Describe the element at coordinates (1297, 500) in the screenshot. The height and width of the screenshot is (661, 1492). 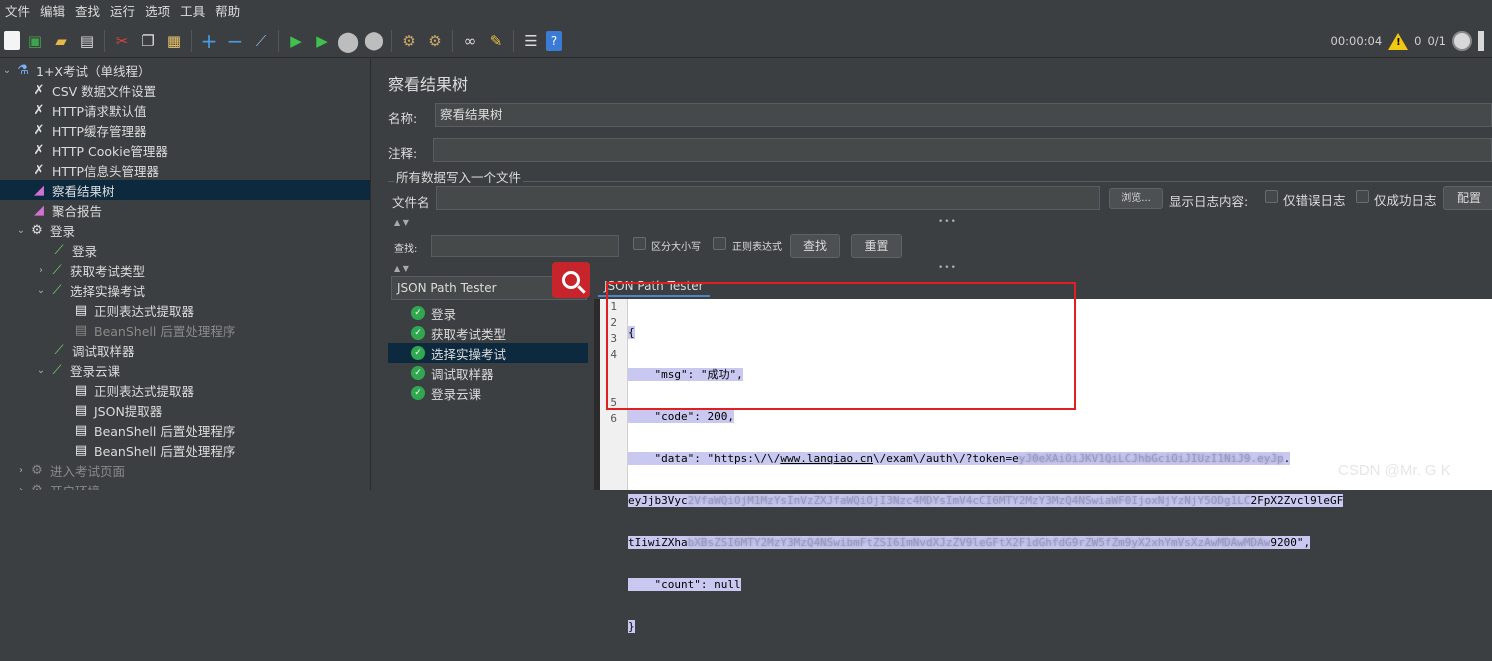
I see `code-line: 2FpX2Zvcl9leGF` at that location.